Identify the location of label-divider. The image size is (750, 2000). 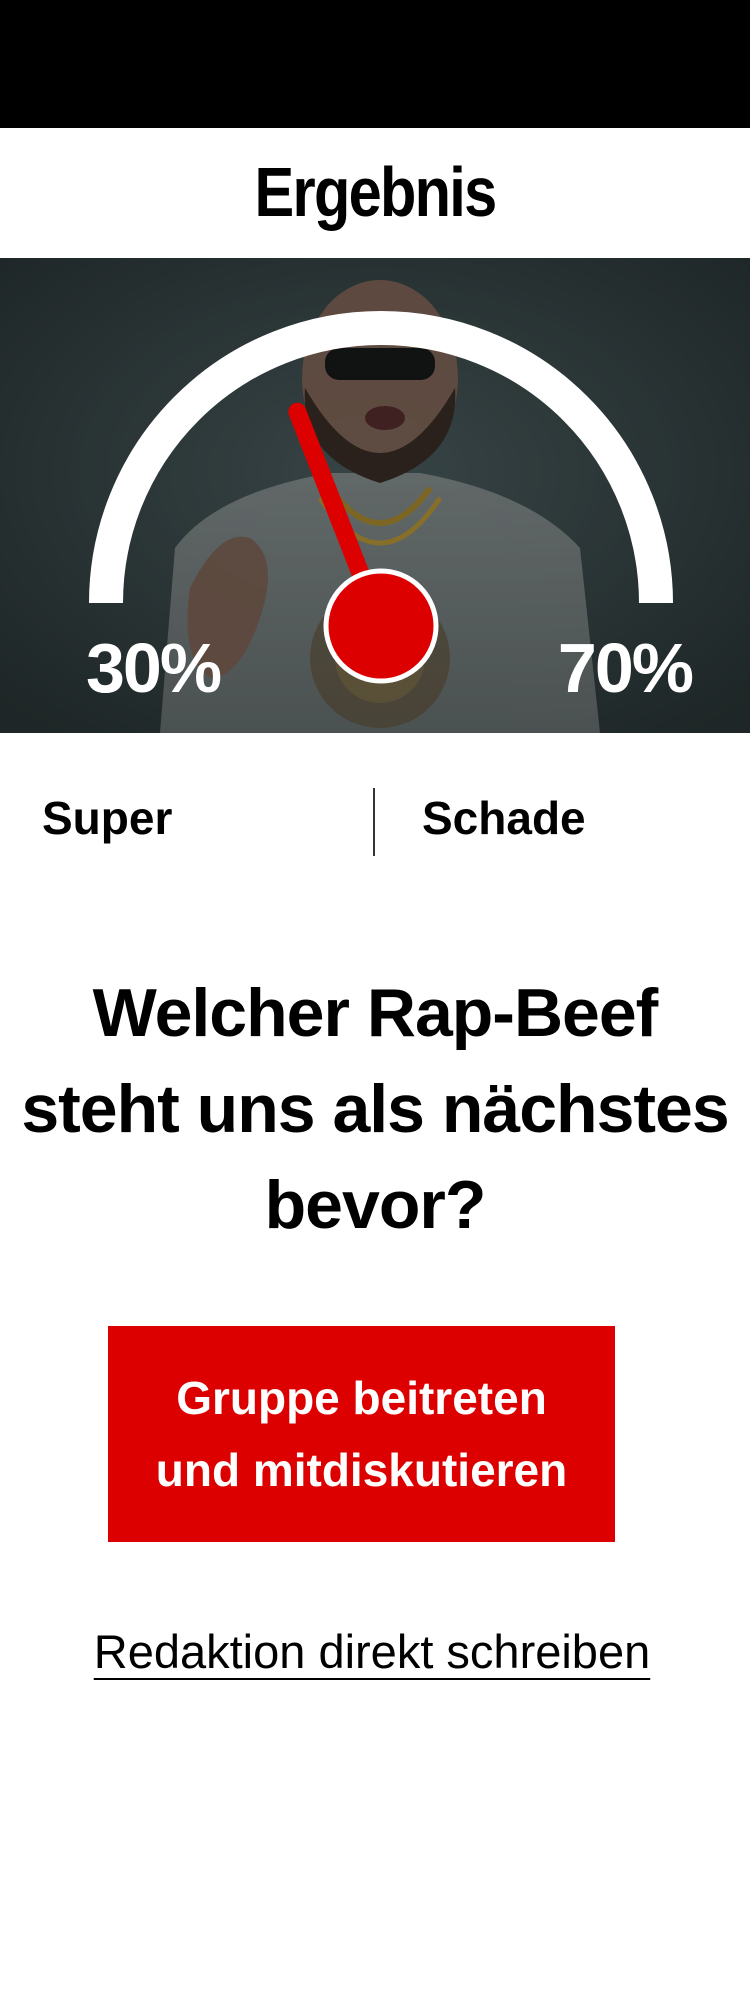
(374, 822).